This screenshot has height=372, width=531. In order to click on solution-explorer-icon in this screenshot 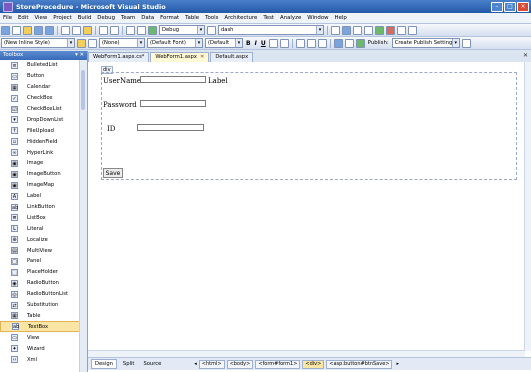, I will do `click(346, 30)`.